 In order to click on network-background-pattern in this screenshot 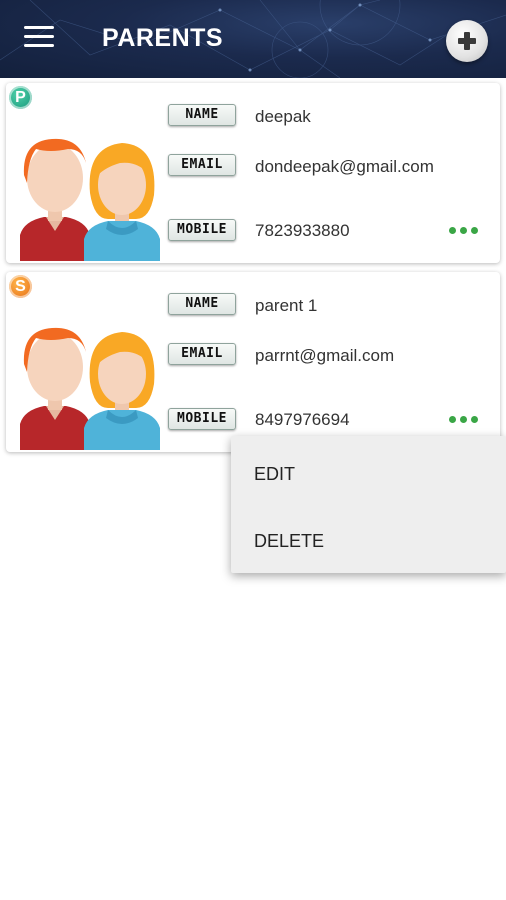, I will do `click(253, 39)`.